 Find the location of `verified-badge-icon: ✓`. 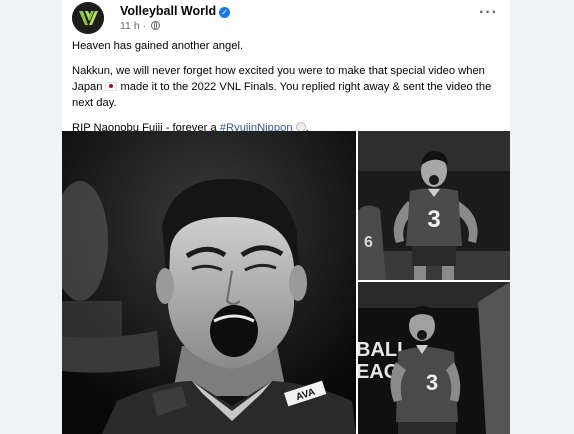

verified-badge-icon: ✓ is located at coordinates (225, 12).